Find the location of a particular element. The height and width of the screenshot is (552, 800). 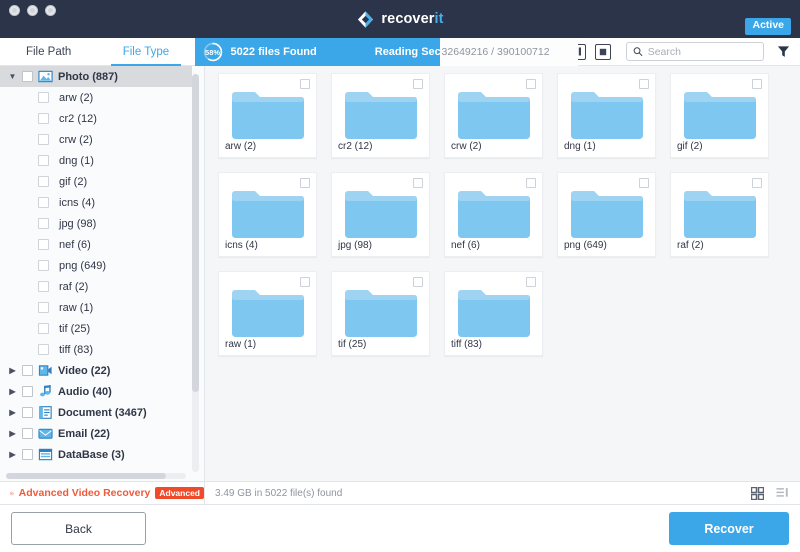

sidebar-item-label: arw (2) is located at coordinates (76, 97).